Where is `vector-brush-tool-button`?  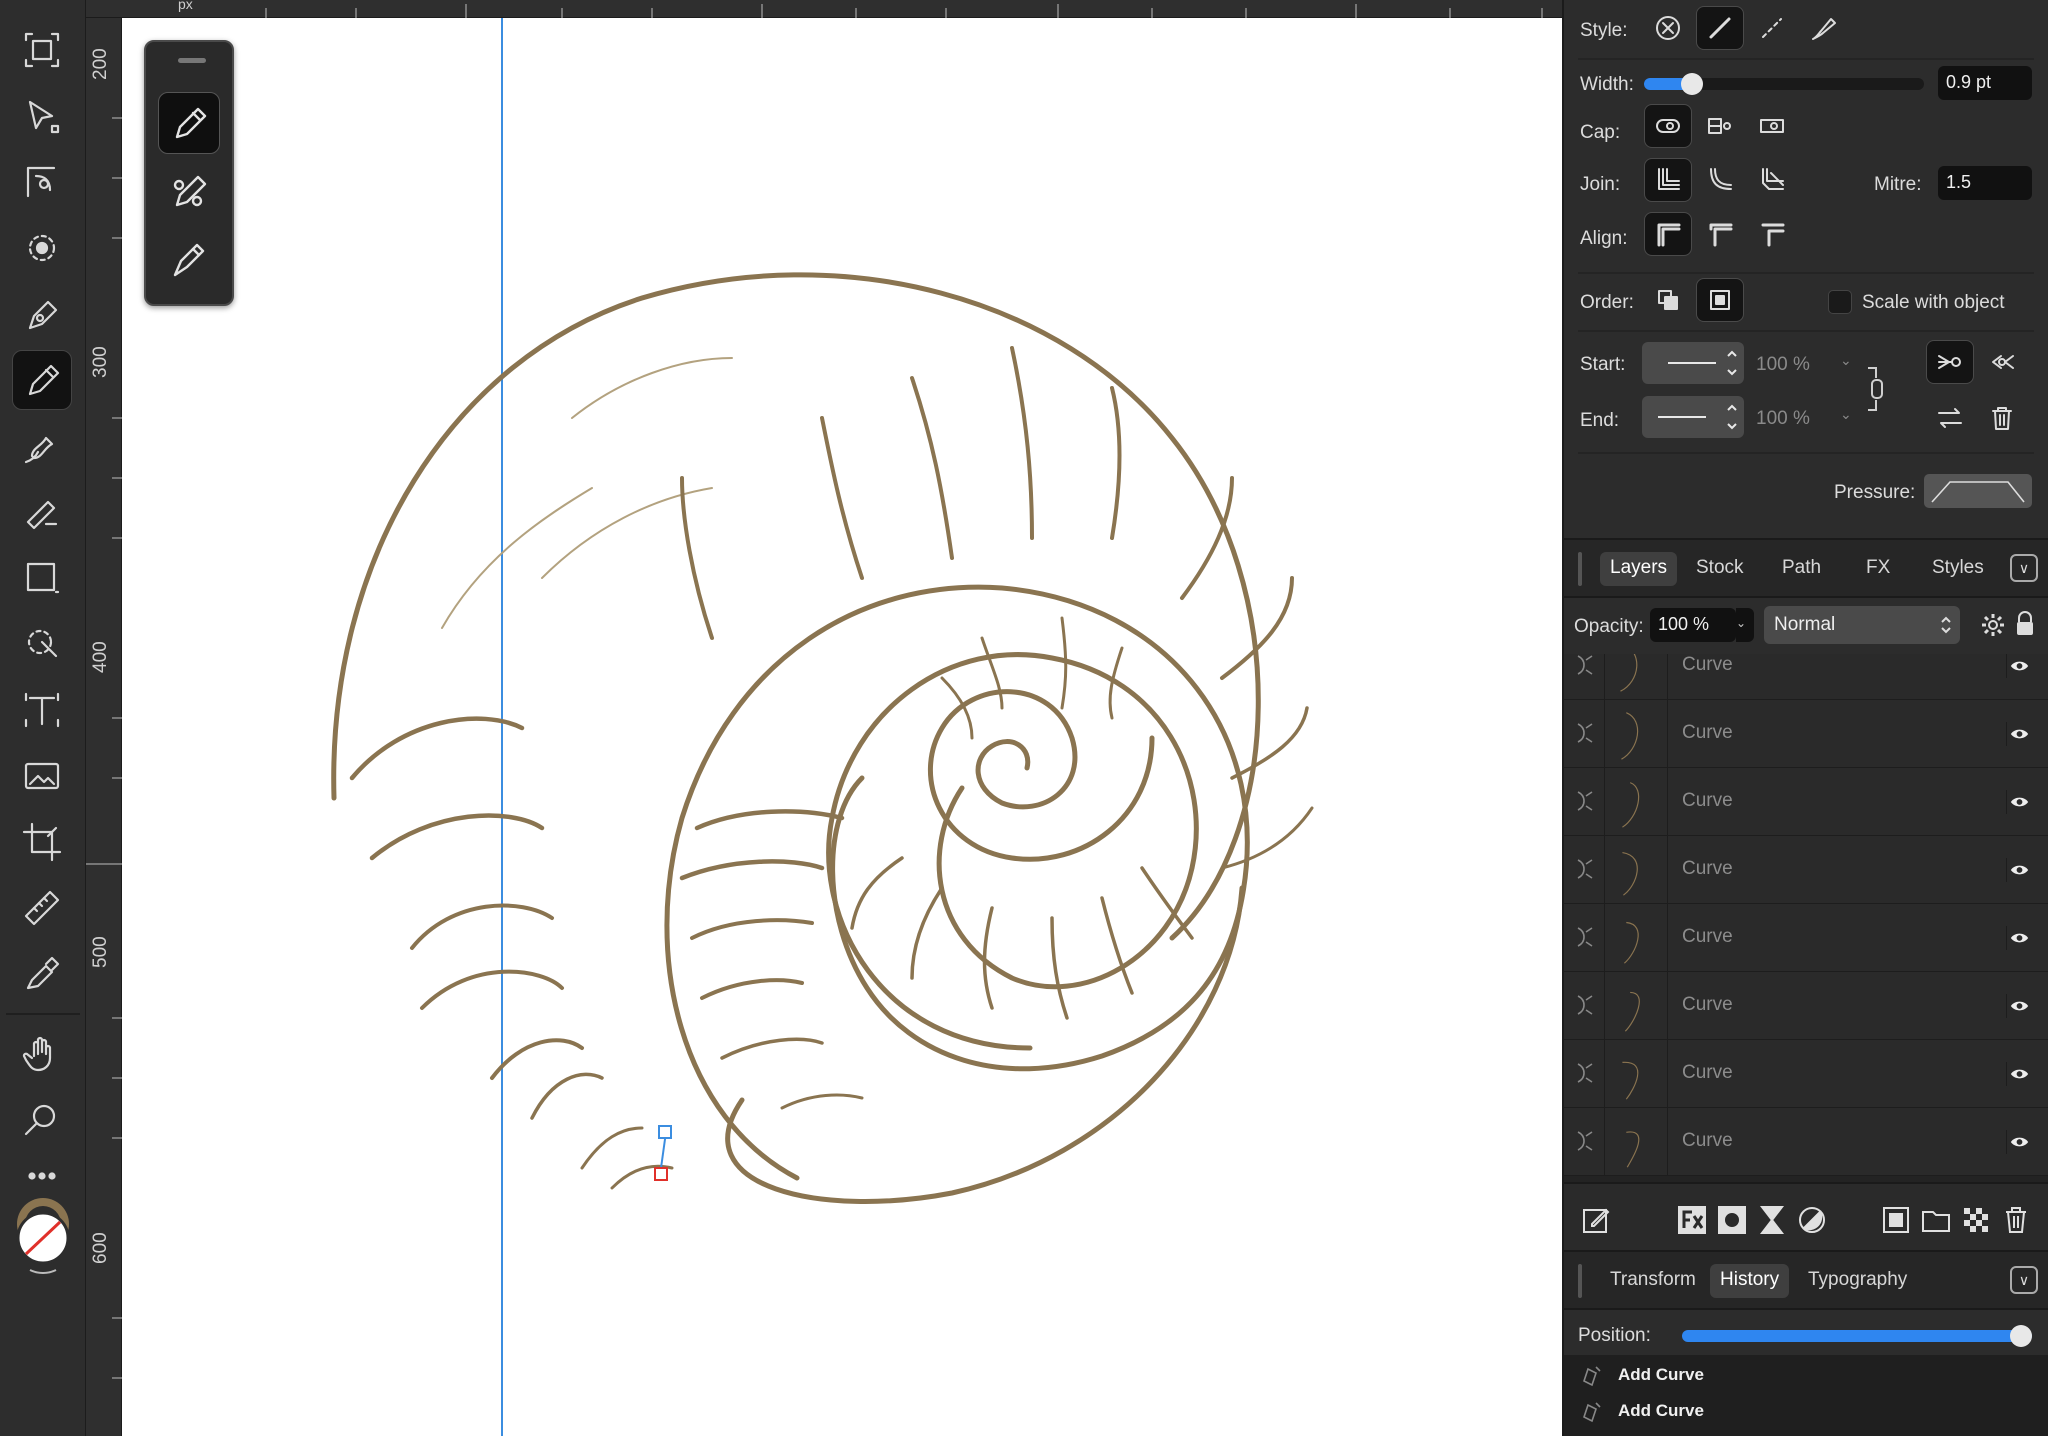 vector-brush-tool-button is located at coordinates (42, 446).